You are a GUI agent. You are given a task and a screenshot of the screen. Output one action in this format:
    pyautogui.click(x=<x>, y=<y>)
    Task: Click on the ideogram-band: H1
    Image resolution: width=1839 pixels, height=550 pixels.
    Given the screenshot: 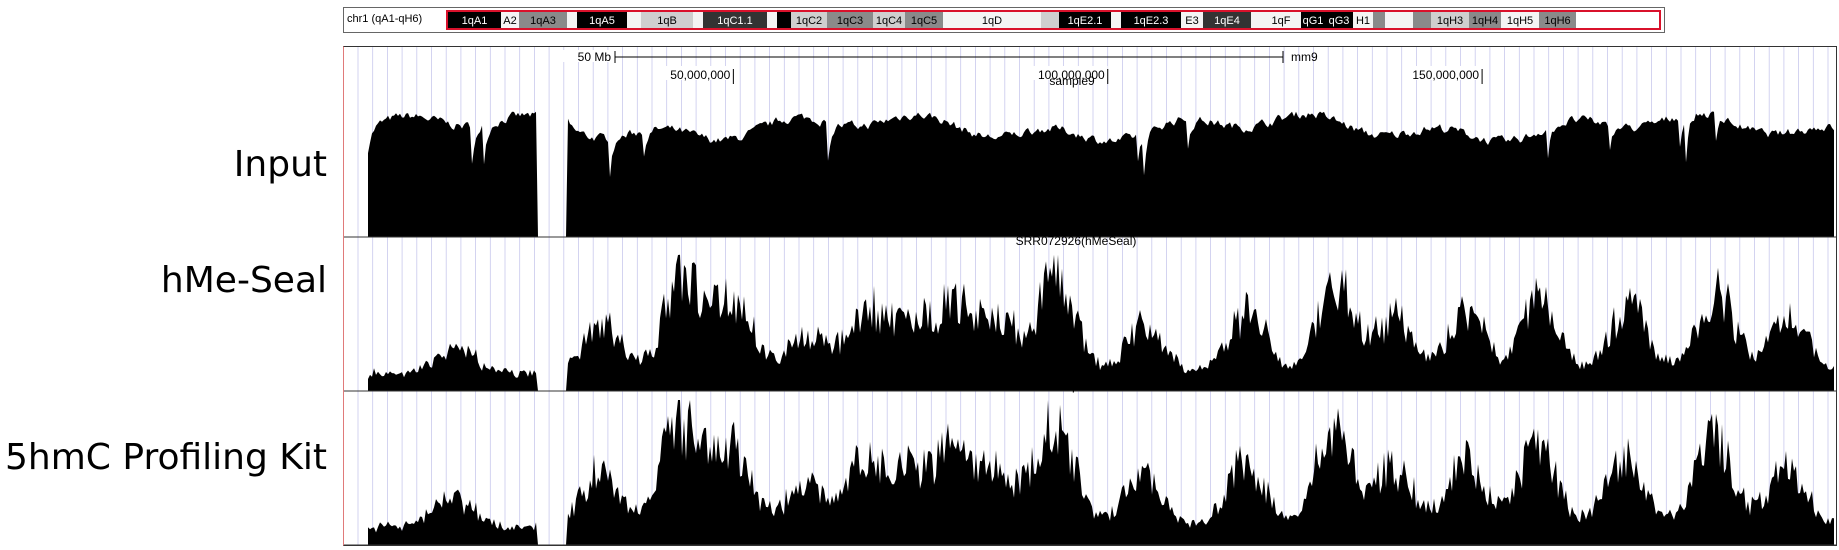 What is the action you would take?
    pyautogui.click(x=1363, y=20)
    